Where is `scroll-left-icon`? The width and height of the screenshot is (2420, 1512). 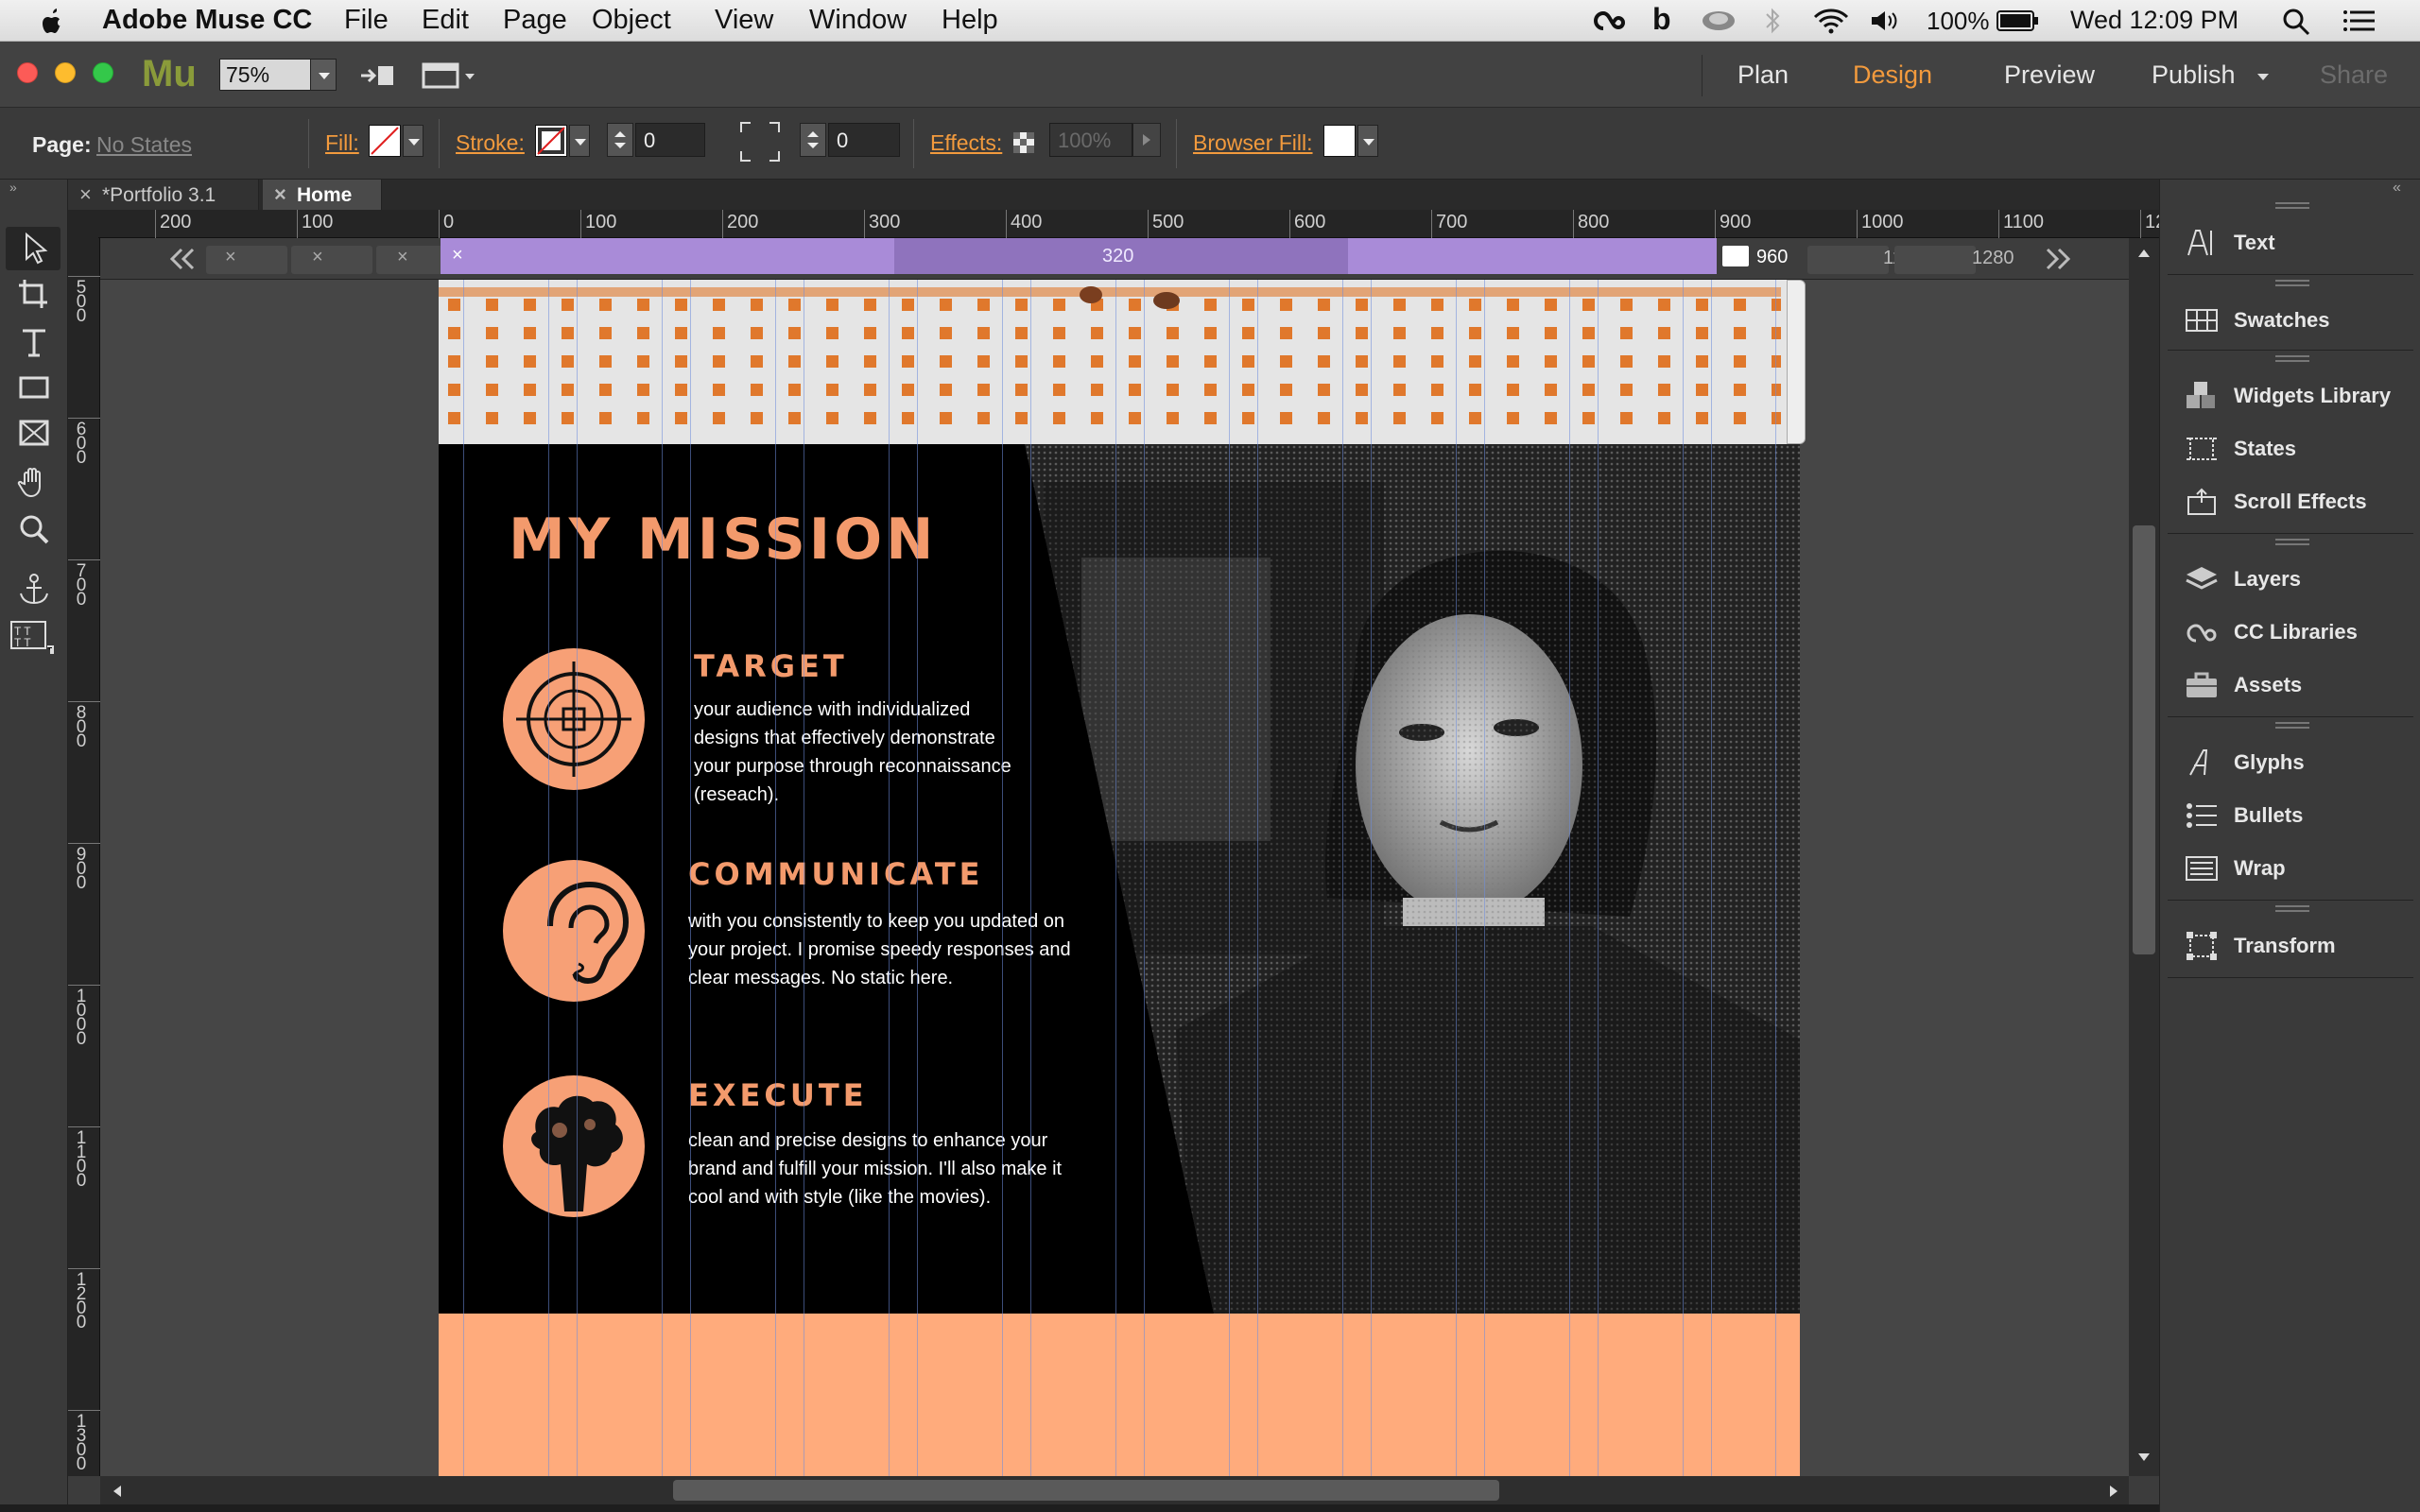
scroll-left-icon is located at coordinates (117, 1491).